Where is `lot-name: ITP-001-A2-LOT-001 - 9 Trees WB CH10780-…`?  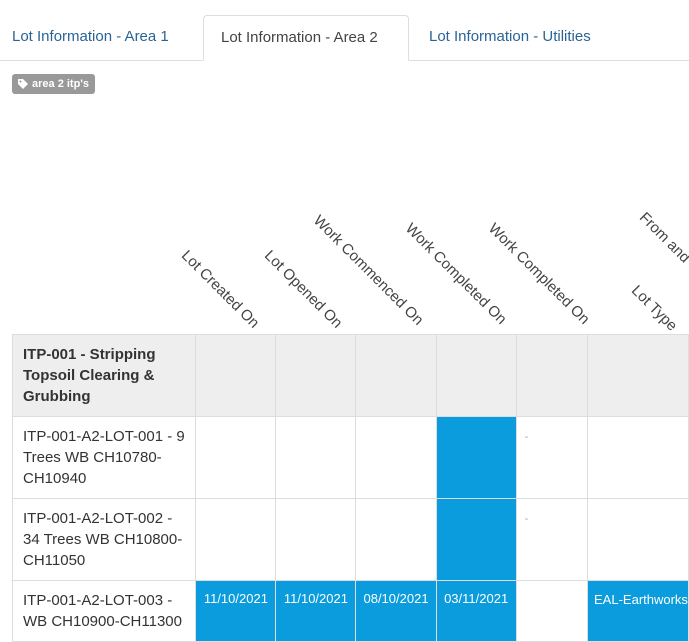
lot-name: ITP-001-A2-LOT-001 - 9 Trees WB CH10780-… is located at coordinates (104, 457).